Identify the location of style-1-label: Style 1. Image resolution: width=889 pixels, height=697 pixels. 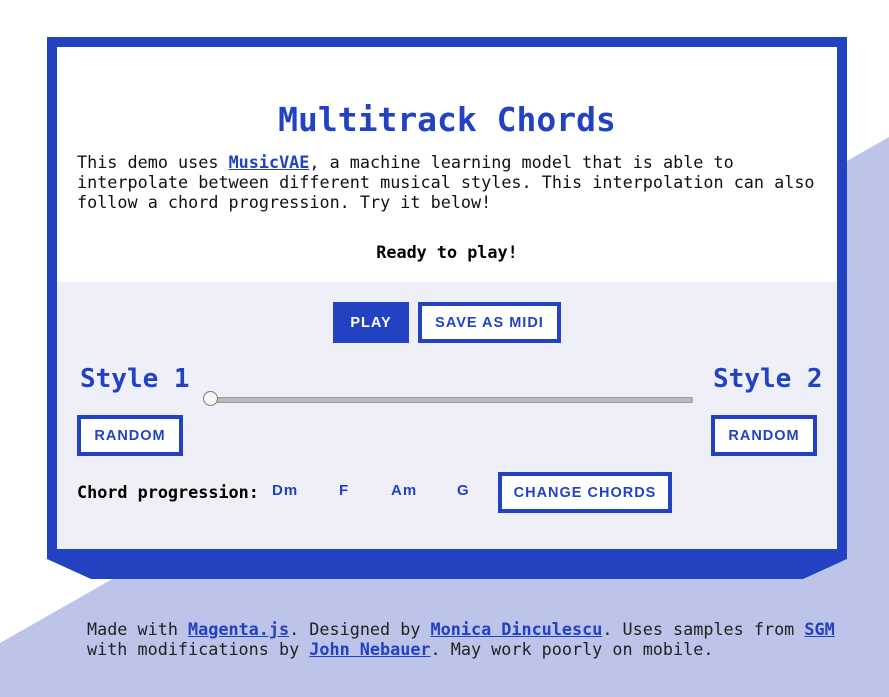
(135, 379).